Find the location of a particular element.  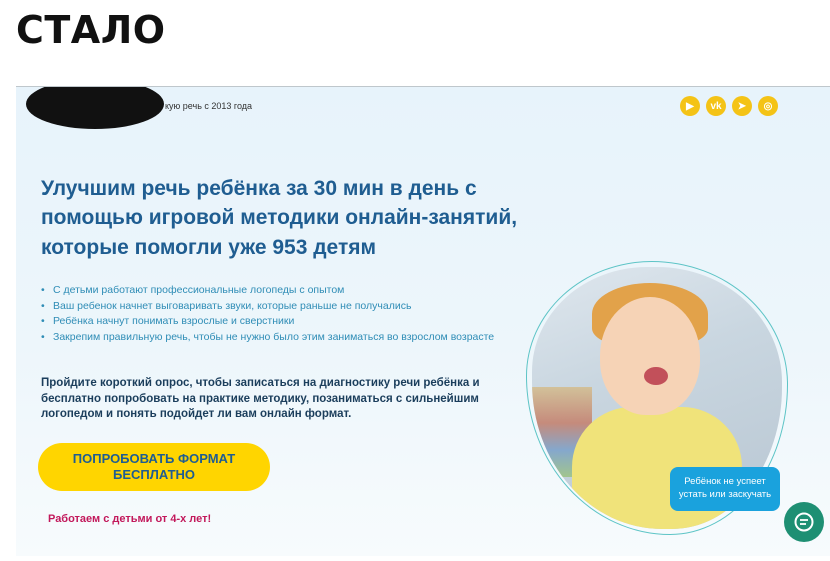

chat-button is located at coordinates (804, 522).